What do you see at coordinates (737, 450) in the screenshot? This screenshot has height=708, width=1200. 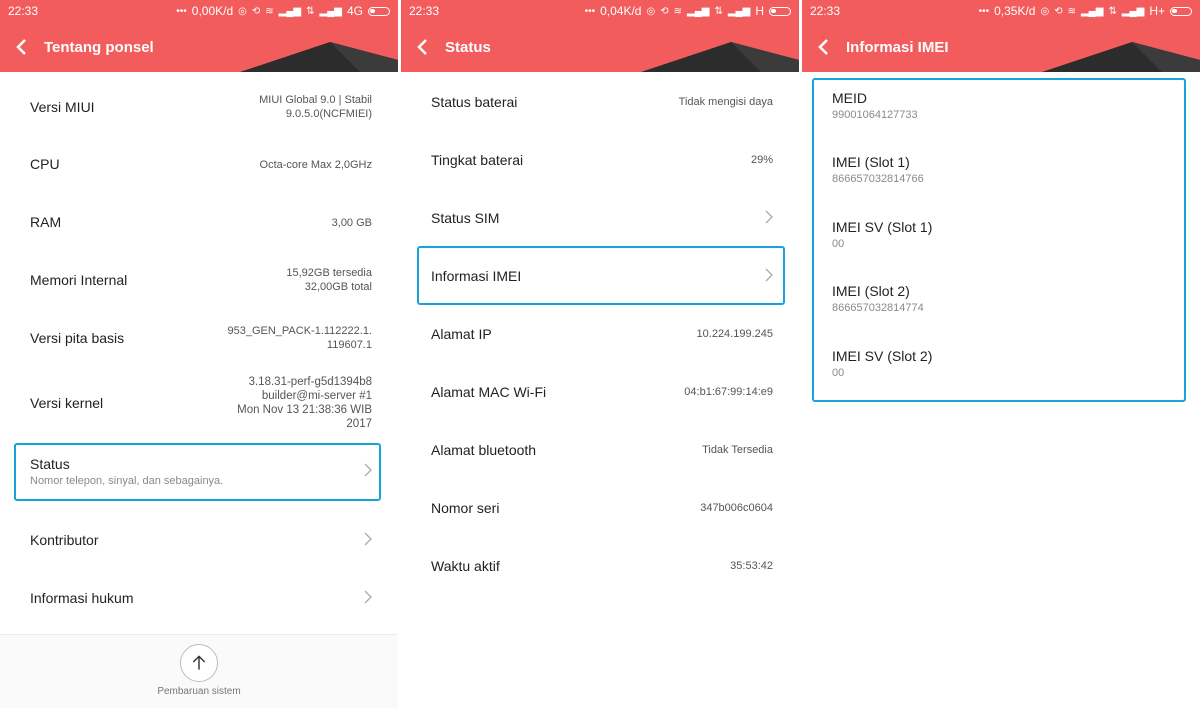 I see `info-value: Tidak Tersedia` at bounding box center [737, 450].